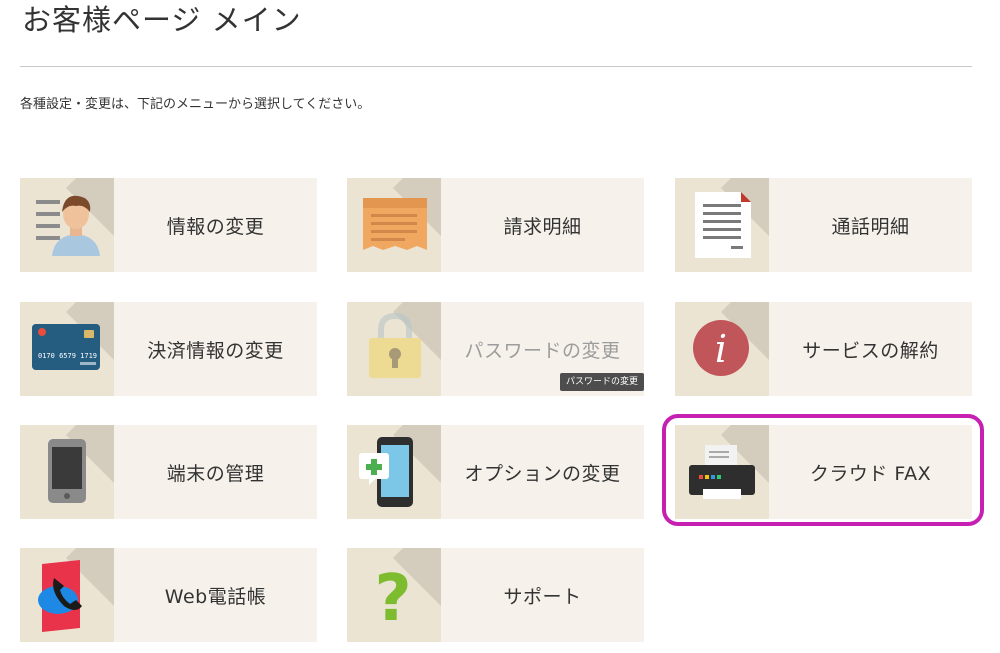 This screenshot has height=653, width=1000. I want to click on credit-card-icon: 0170 6579 1719, so click(67, 349).